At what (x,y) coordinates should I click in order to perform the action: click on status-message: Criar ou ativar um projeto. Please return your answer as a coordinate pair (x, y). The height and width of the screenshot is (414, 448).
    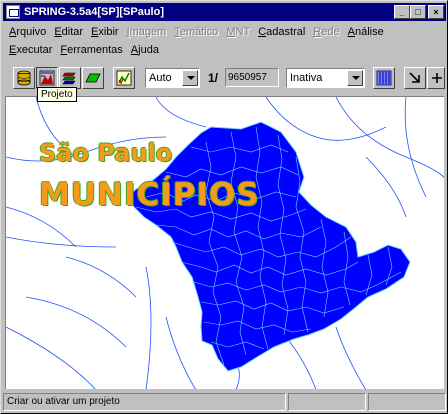
    Looking at the image, I should click on (144, 402).